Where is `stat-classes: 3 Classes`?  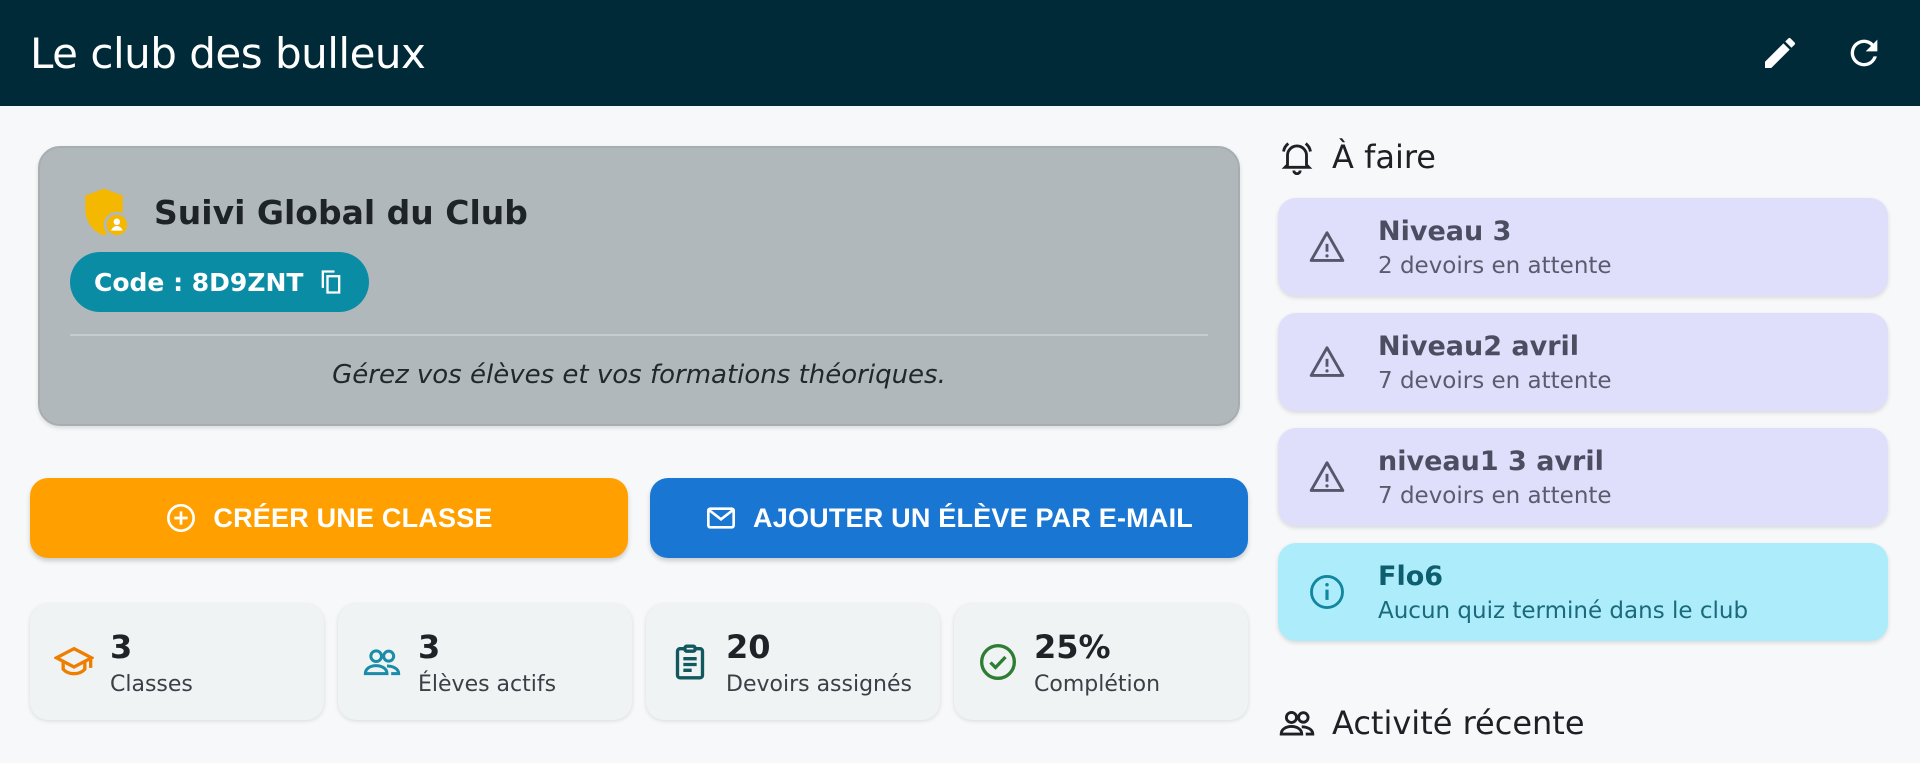
stat-classes: 3 Classes is located at coordinates (177, 662).